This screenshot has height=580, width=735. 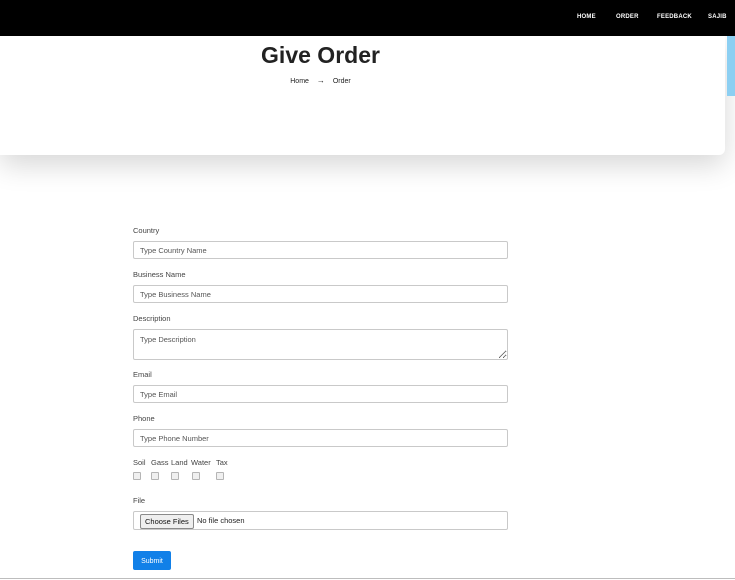 I want to click on choose-files-button: Choose Files, so click(x=167, y=521).